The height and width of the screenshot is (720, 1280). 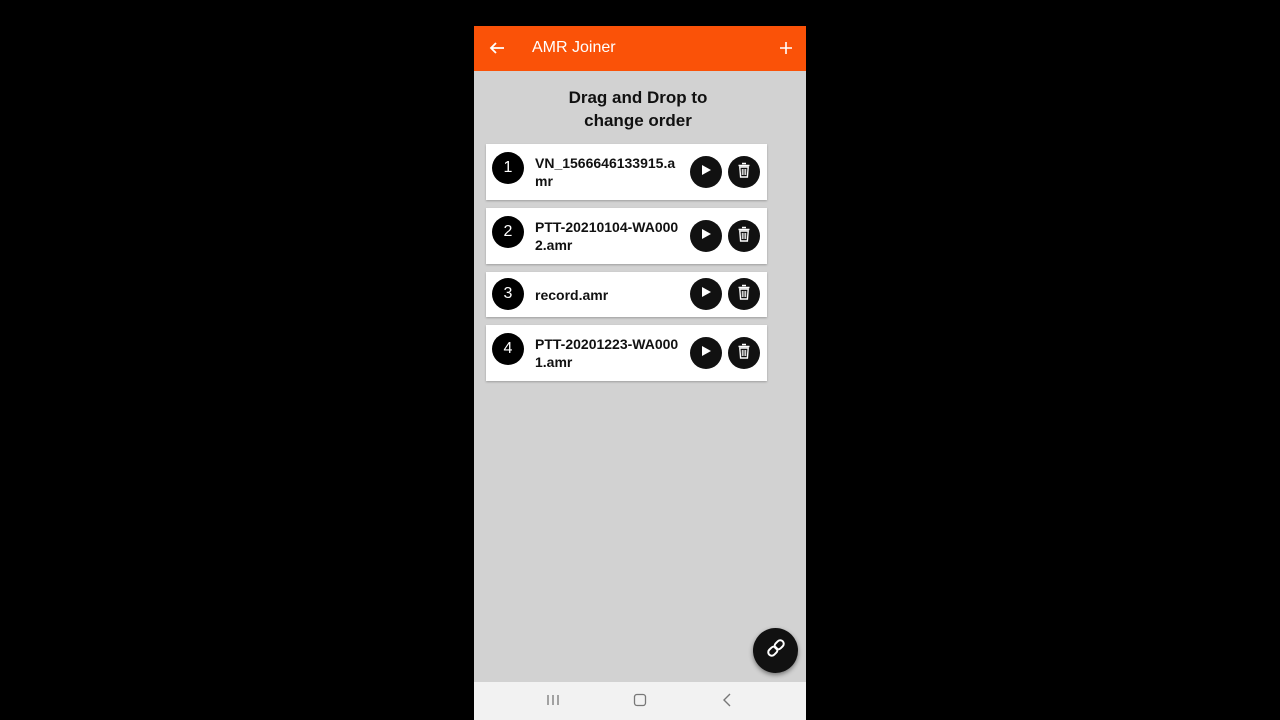 What do you see at coordinates (626, 294) in the screenshot?
I see `file-item: 3 record.amr` at bounding box center [626, 294].